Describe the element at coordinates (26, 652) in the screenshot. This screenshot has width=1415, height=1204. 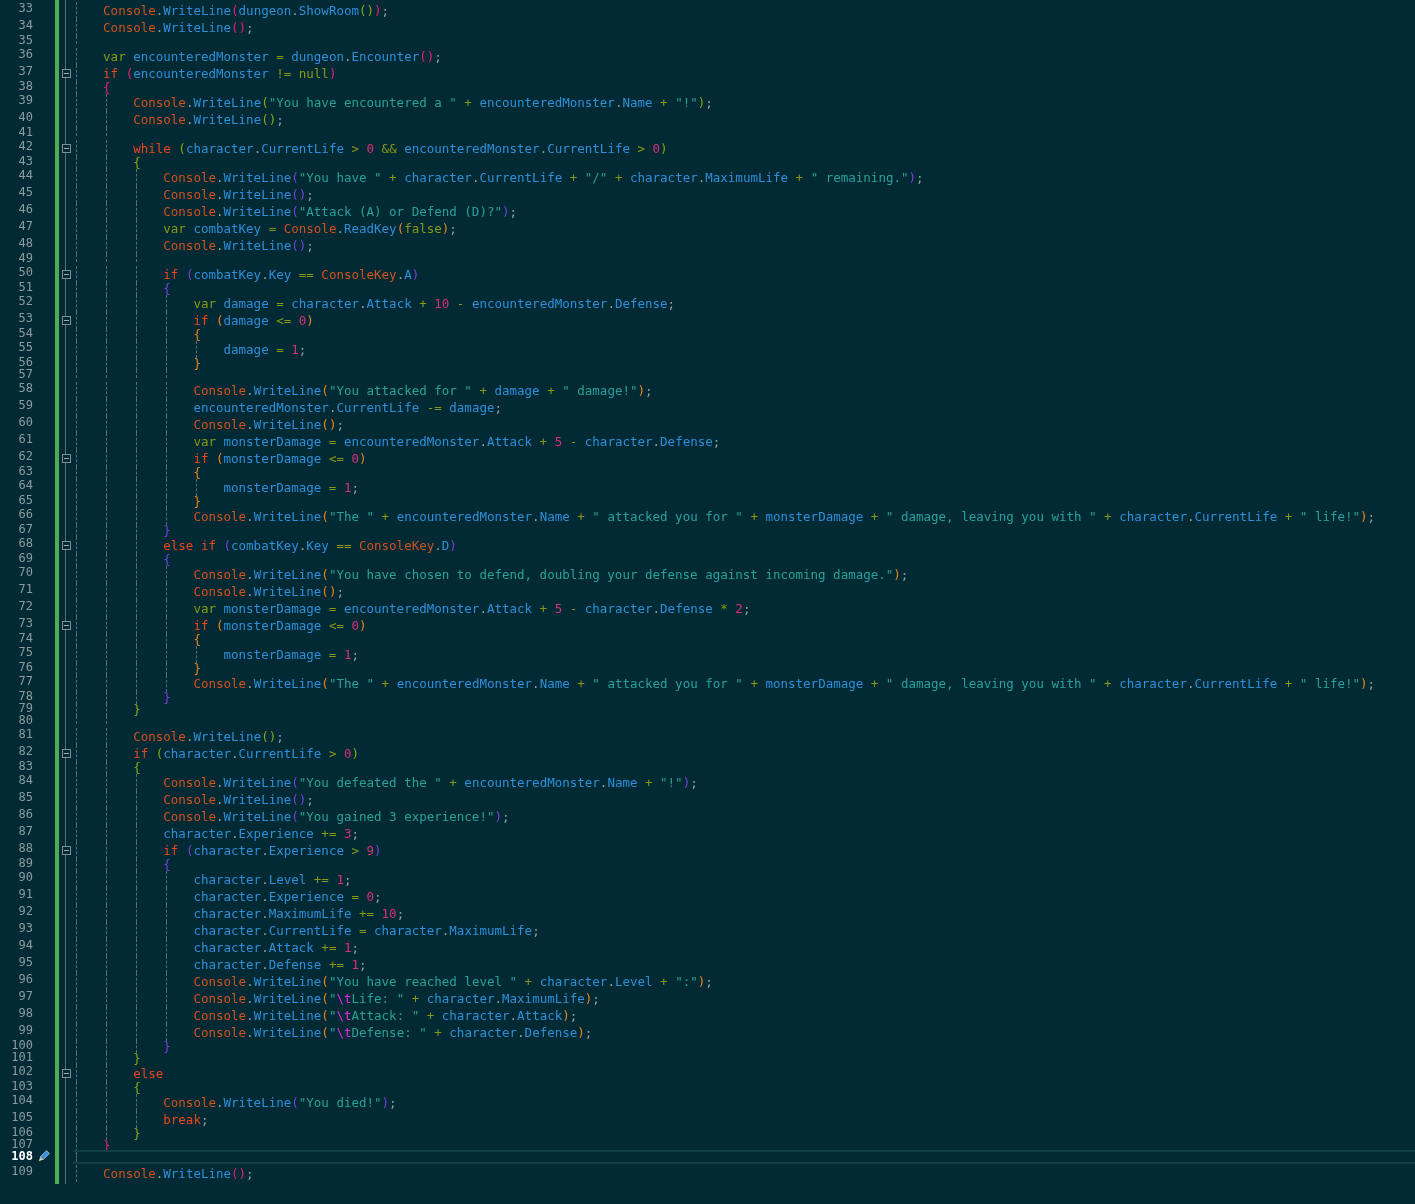
I see `line-number: 75` at that location.